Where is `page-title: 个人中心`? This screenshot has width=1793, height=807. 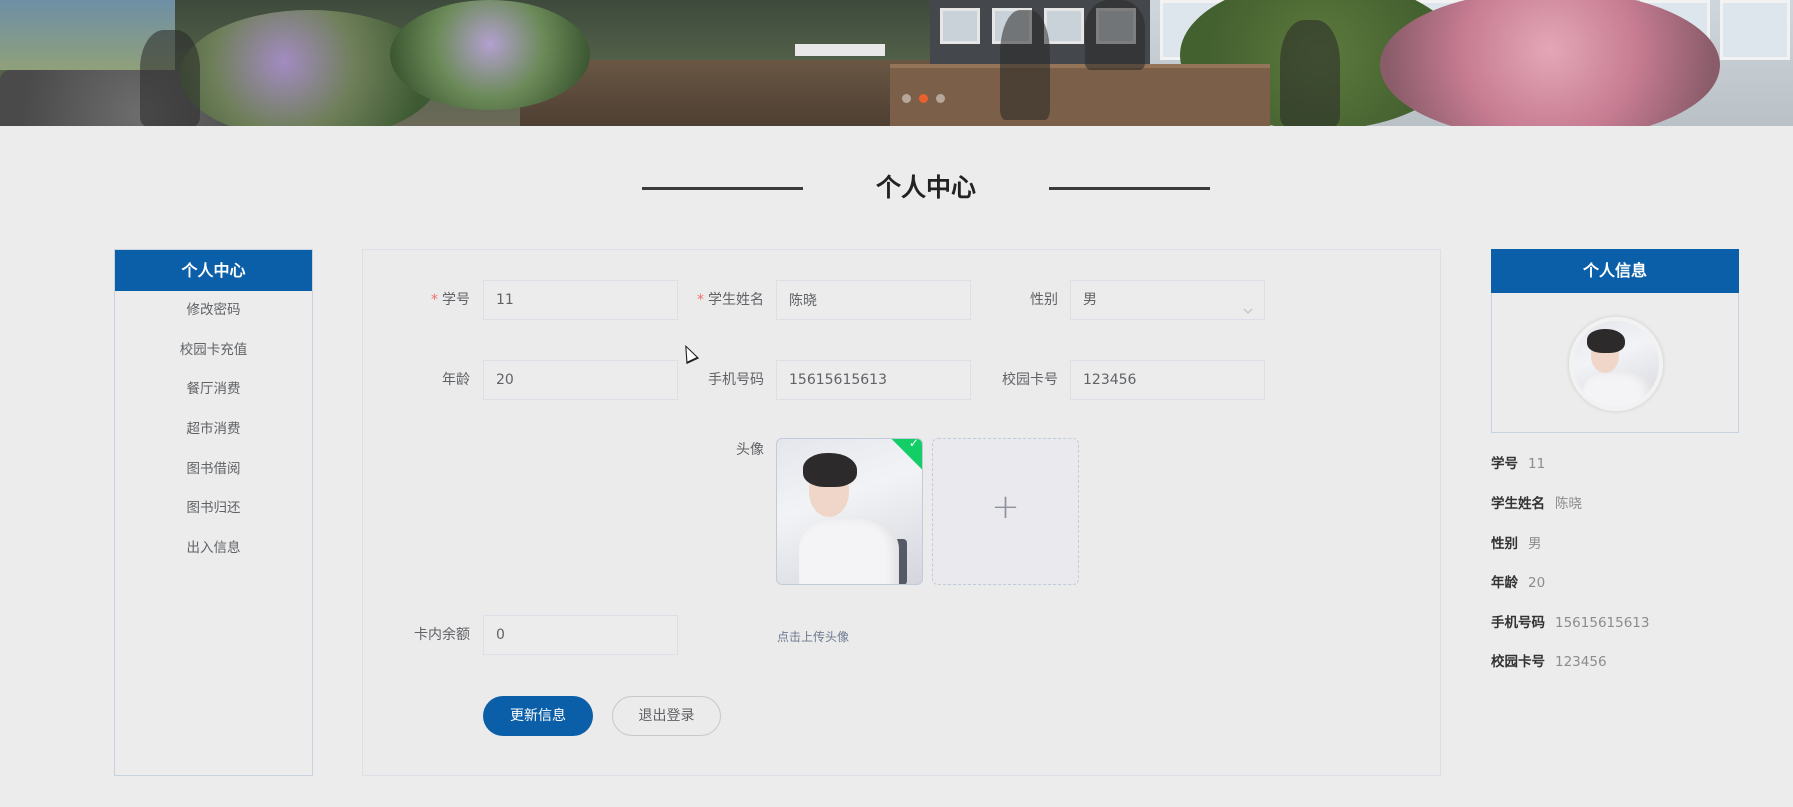 page-title: 个人中心 is located at coordinates (925, 187).